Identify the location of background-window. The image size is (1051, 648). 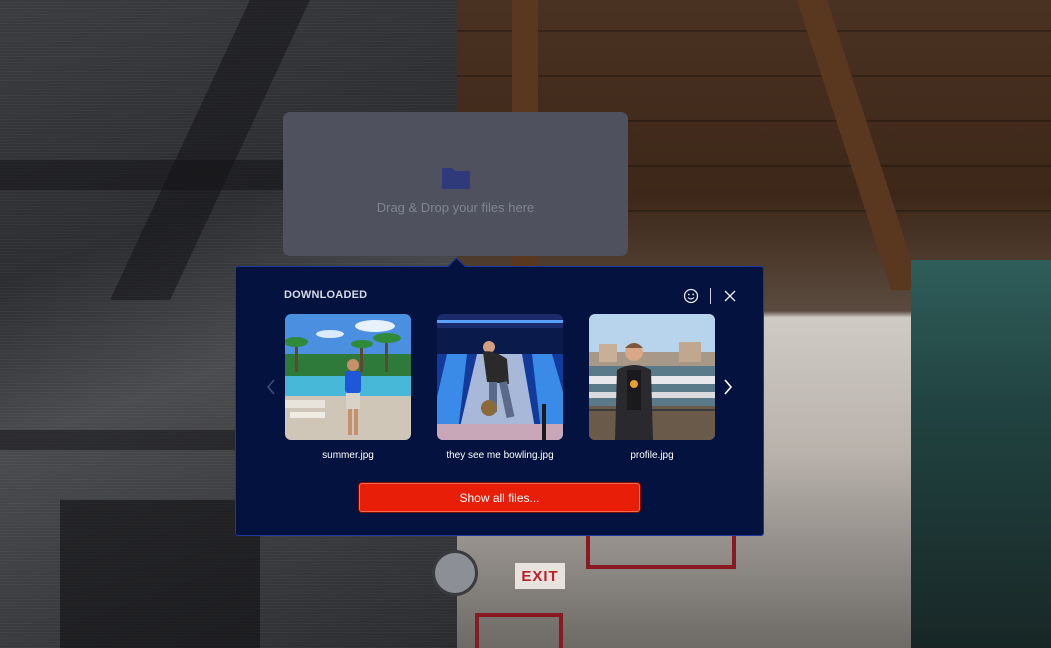
(981, 454).